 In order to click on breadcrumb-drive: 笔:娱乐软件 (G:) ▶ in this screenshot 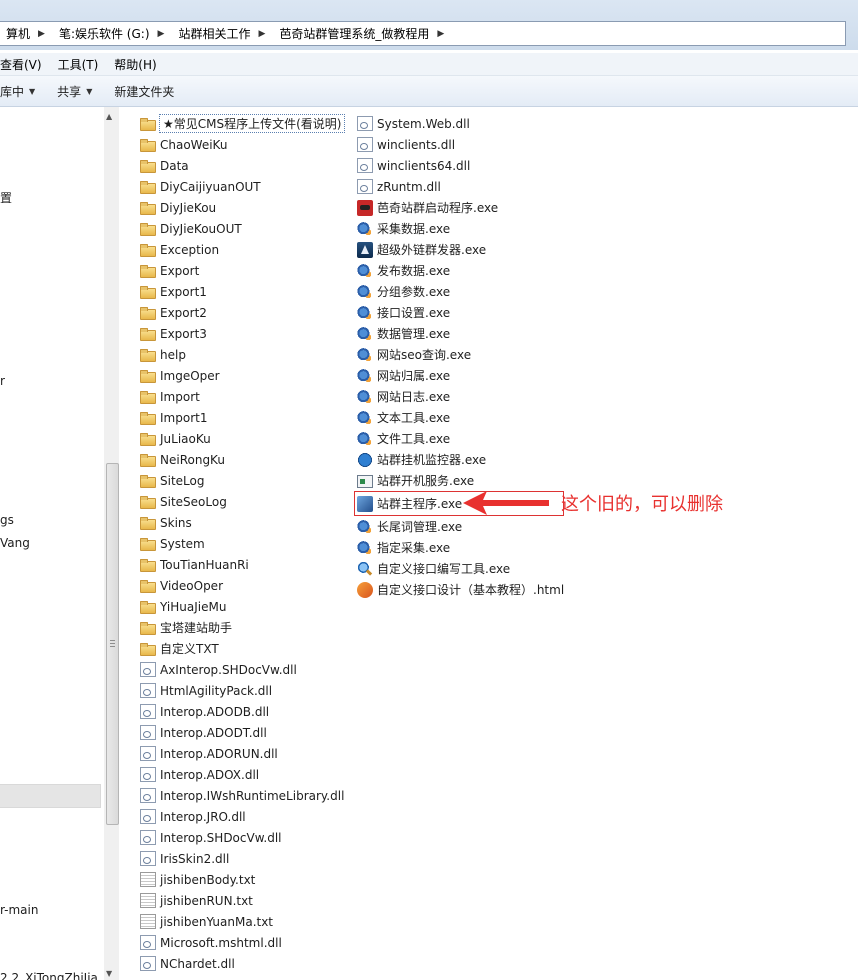, I will do `click(113, 33)`.